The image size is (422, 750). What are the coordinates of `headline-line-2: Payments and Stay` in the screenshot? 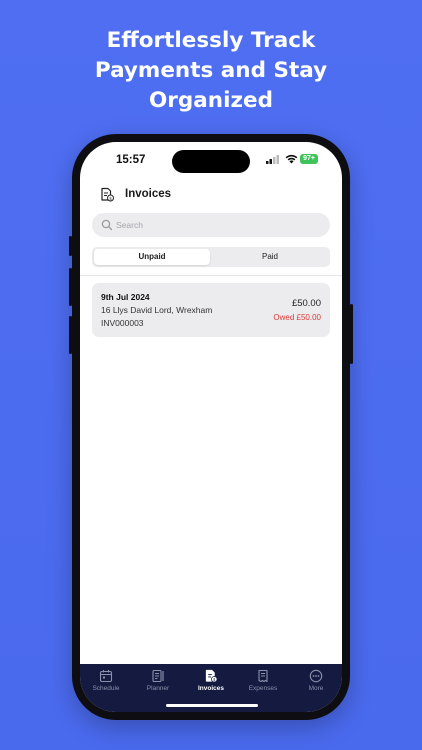 It's located at (211, 70).